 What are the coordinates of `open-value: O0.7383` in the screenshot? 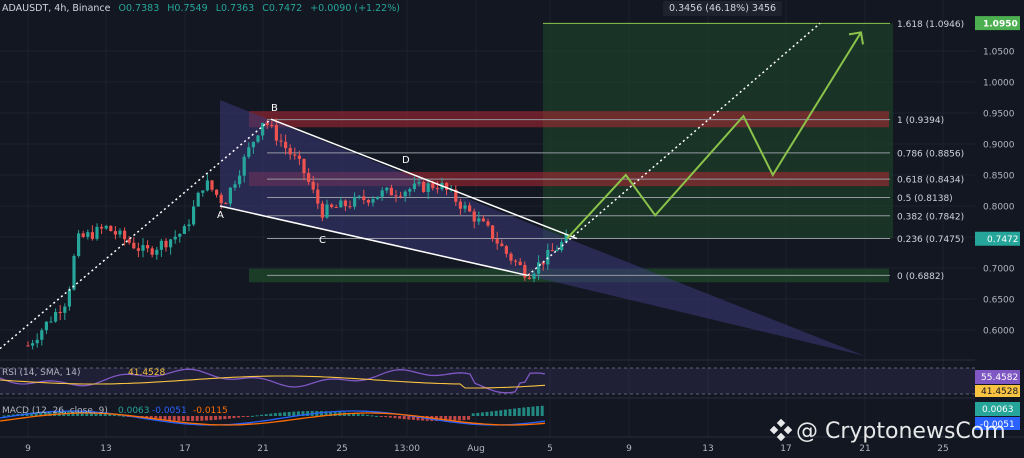 It's located at (139, 8).